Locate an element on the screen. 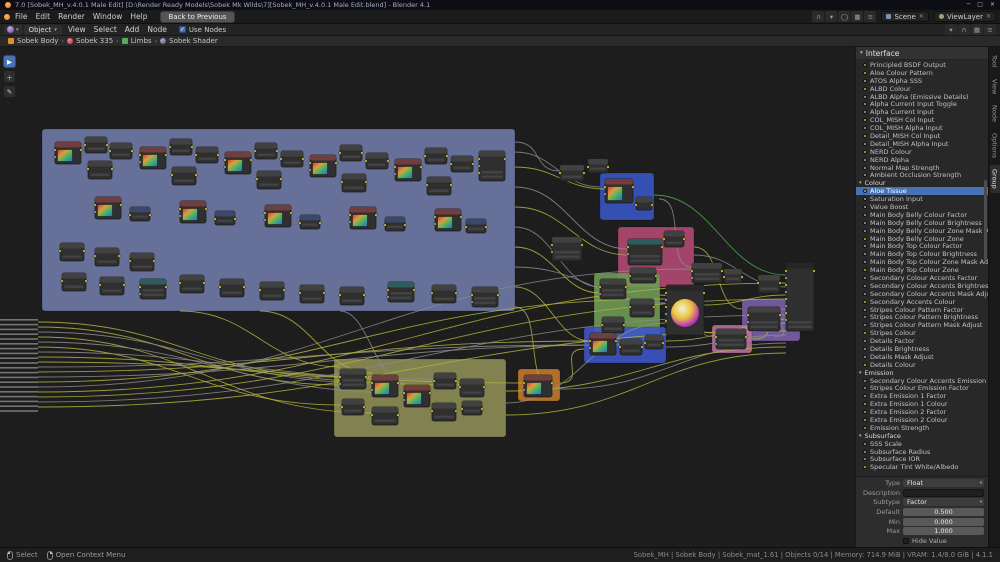 Image resolution: width=1000 pixels, height=562 pixels. subtype-dropdown: Factor is located at coordinates (943, 502).